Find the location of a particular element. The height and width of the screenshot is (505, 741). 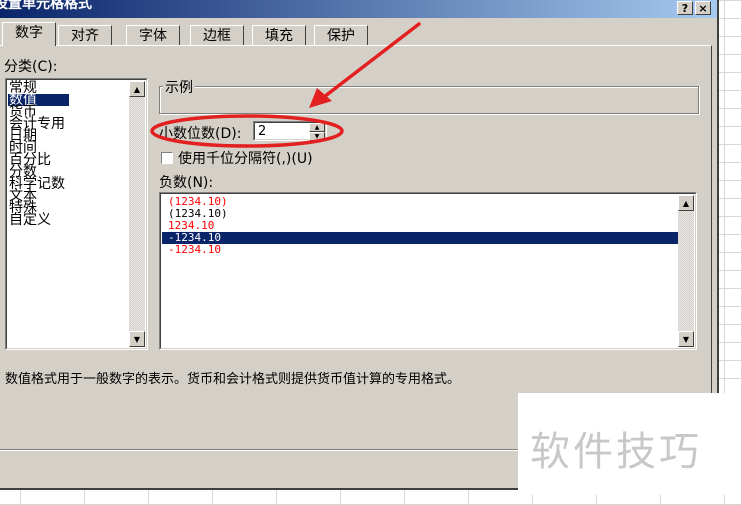

annotation-arrow-head is located at coordinates (320, 98).